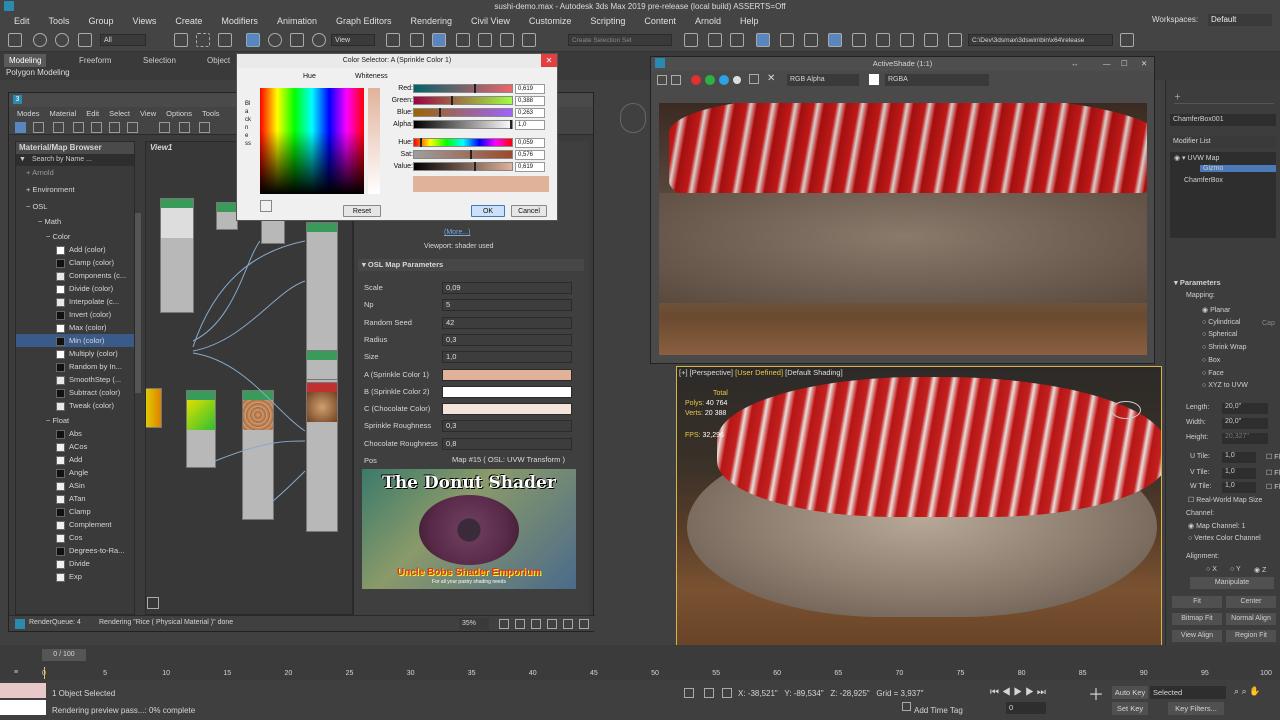  Describe the element at coordinates (1224, 347) in the screenshot. I see `mapping-radio: ○ Shrink Wrap` at that location.